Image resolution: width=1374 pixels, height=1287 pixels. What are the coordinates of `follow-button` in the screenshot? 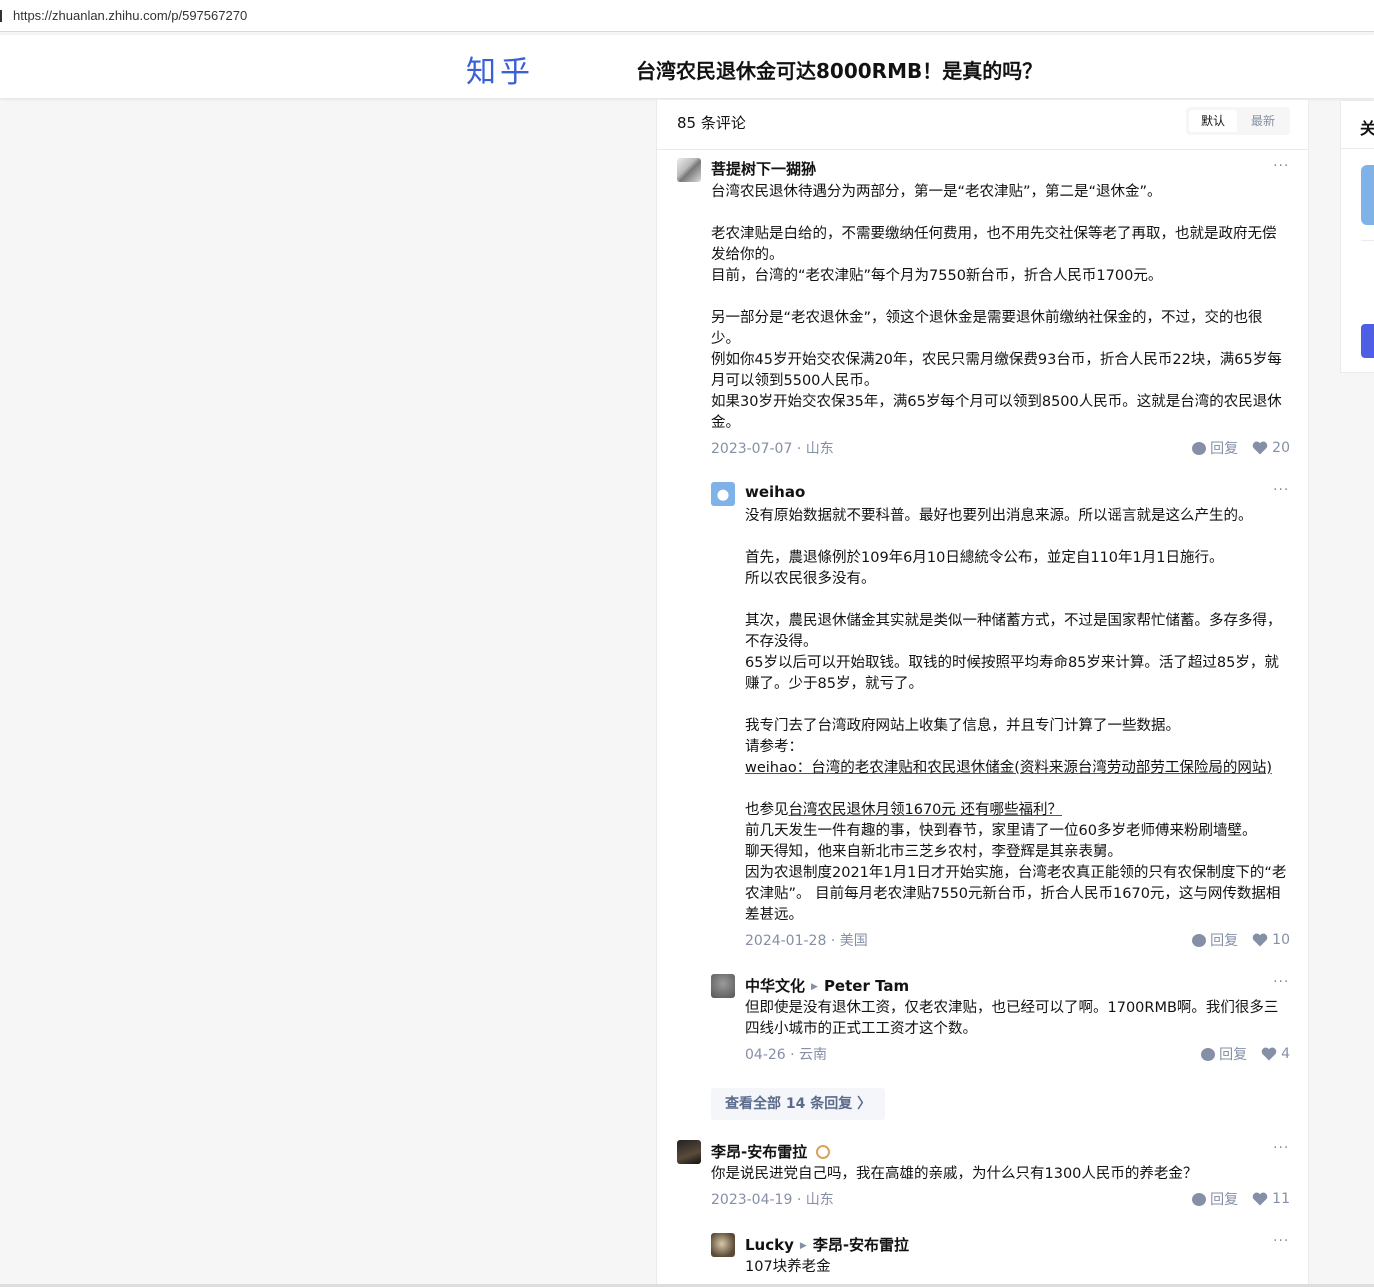 It's located at (1367, 341).